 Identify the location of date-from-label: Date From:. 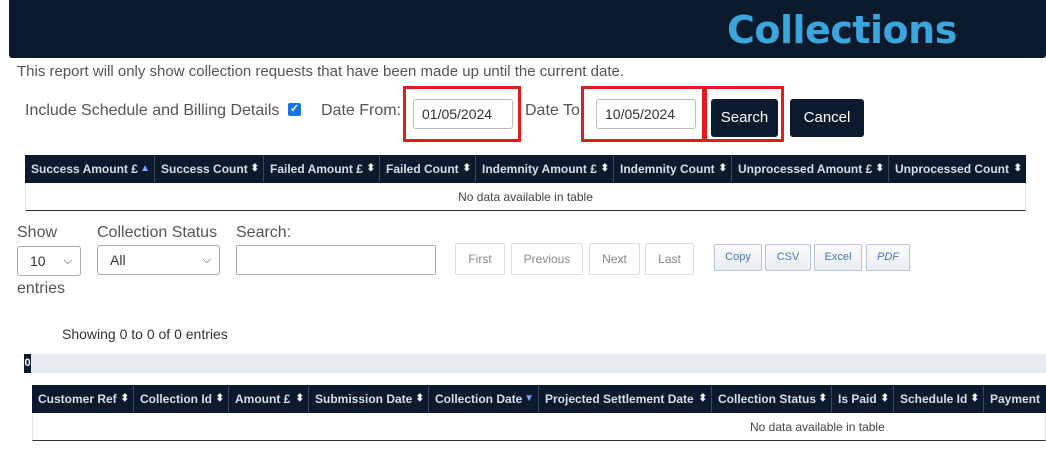
(361, 110).